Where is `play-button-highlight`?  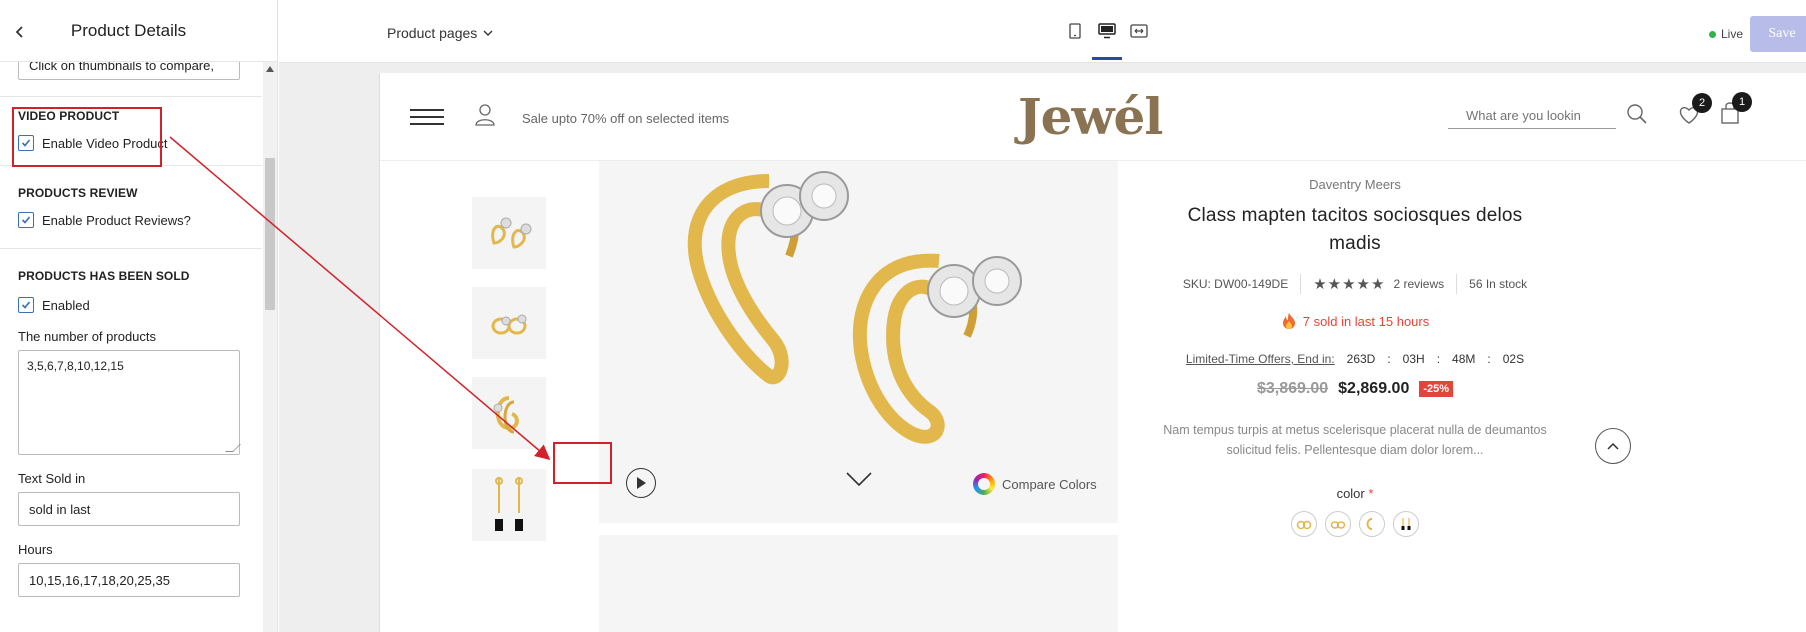 play-button-highlight is located at coordinates (582, 463).